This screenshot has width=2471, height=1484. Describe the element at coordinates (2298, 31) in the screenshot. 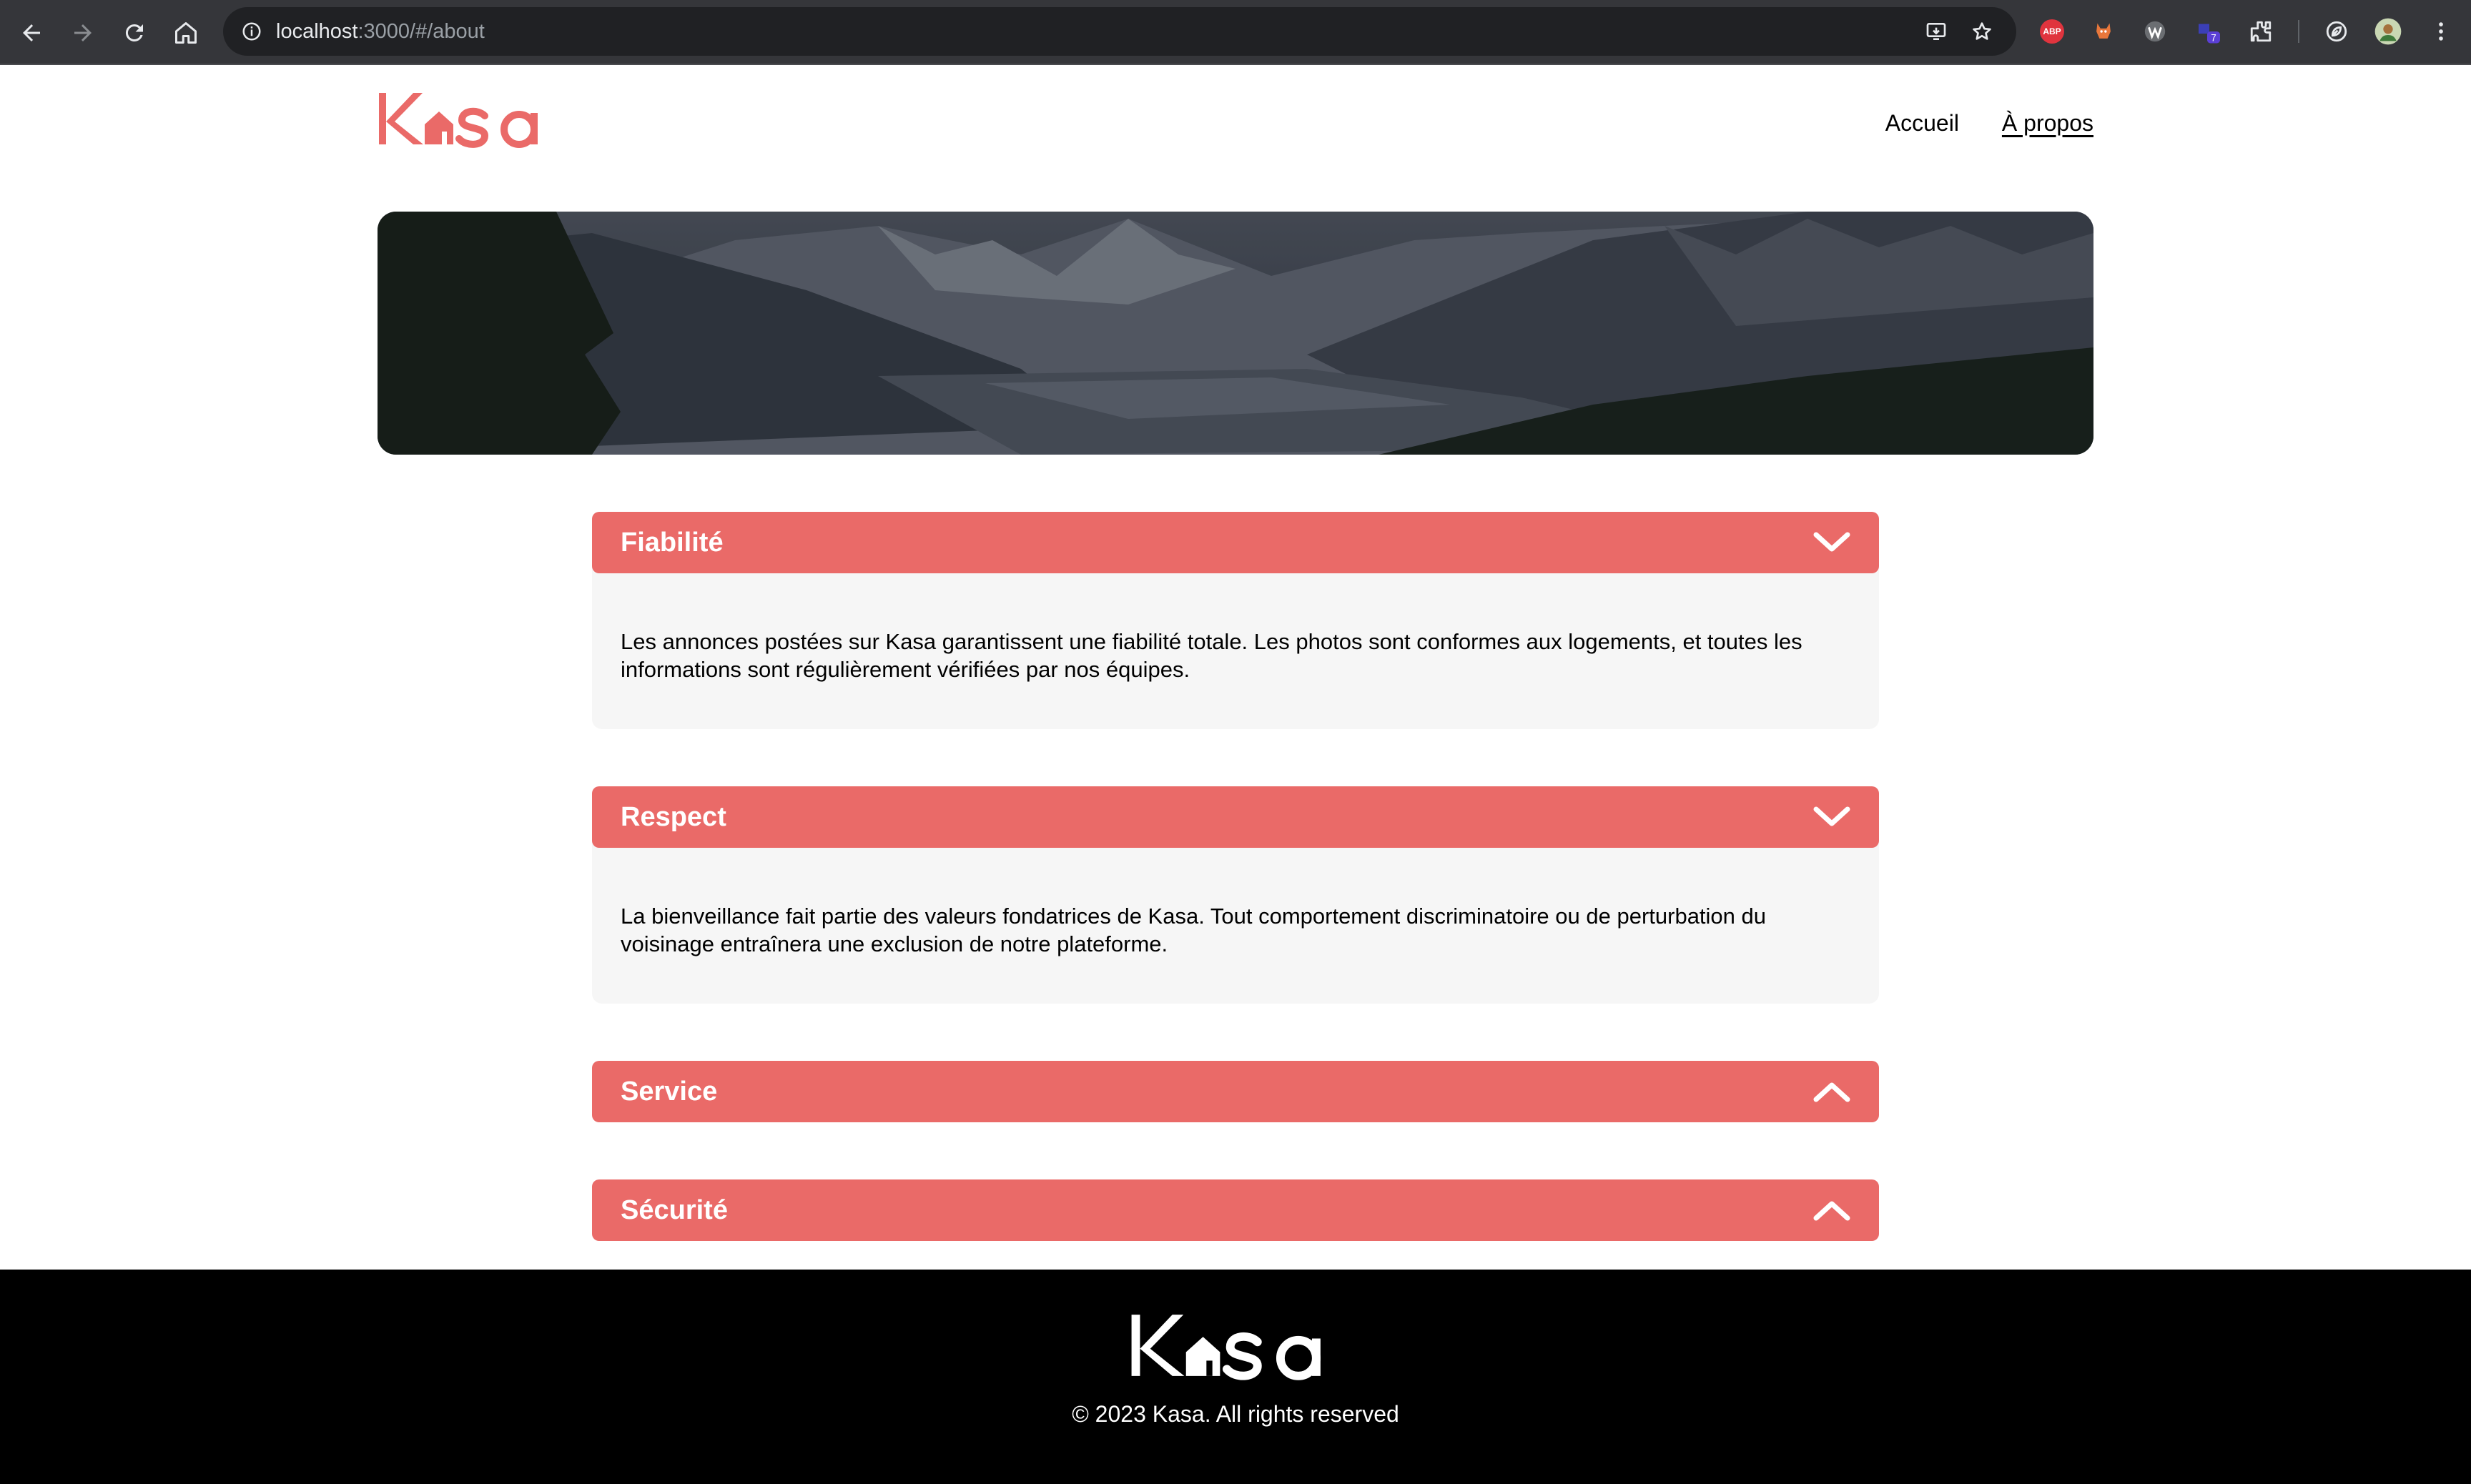

I see `toolbar-separator` at that location.